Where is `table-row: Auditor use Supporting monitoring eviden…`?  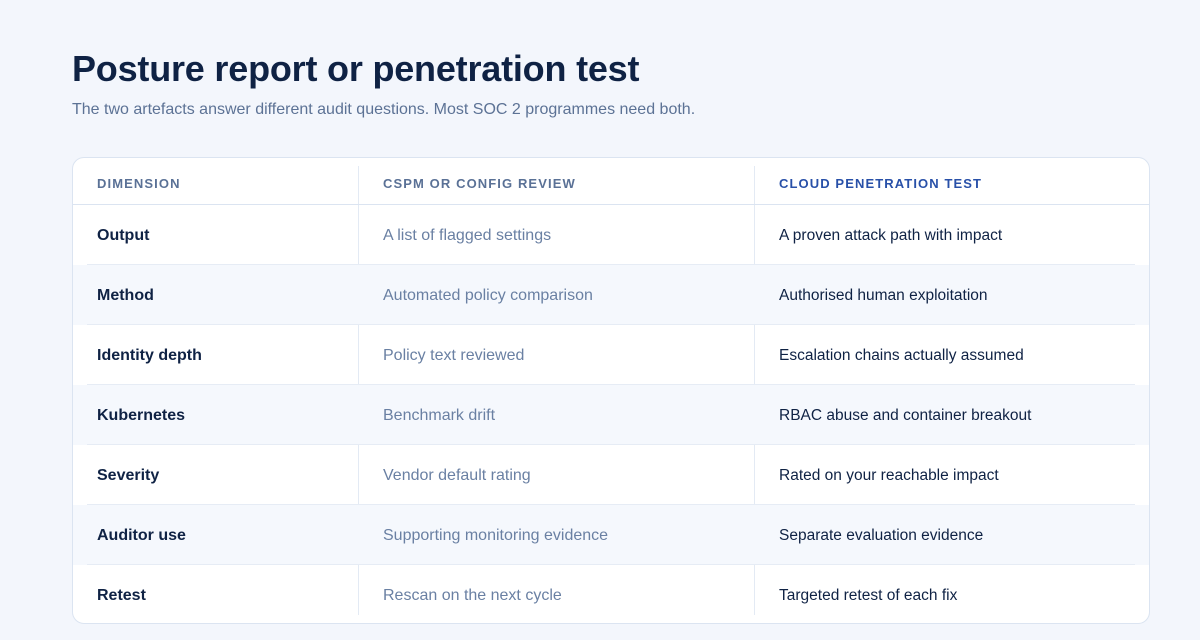
table-row: Auditor use Supporting monitoring eviden… is located at coordinates (611, 535).